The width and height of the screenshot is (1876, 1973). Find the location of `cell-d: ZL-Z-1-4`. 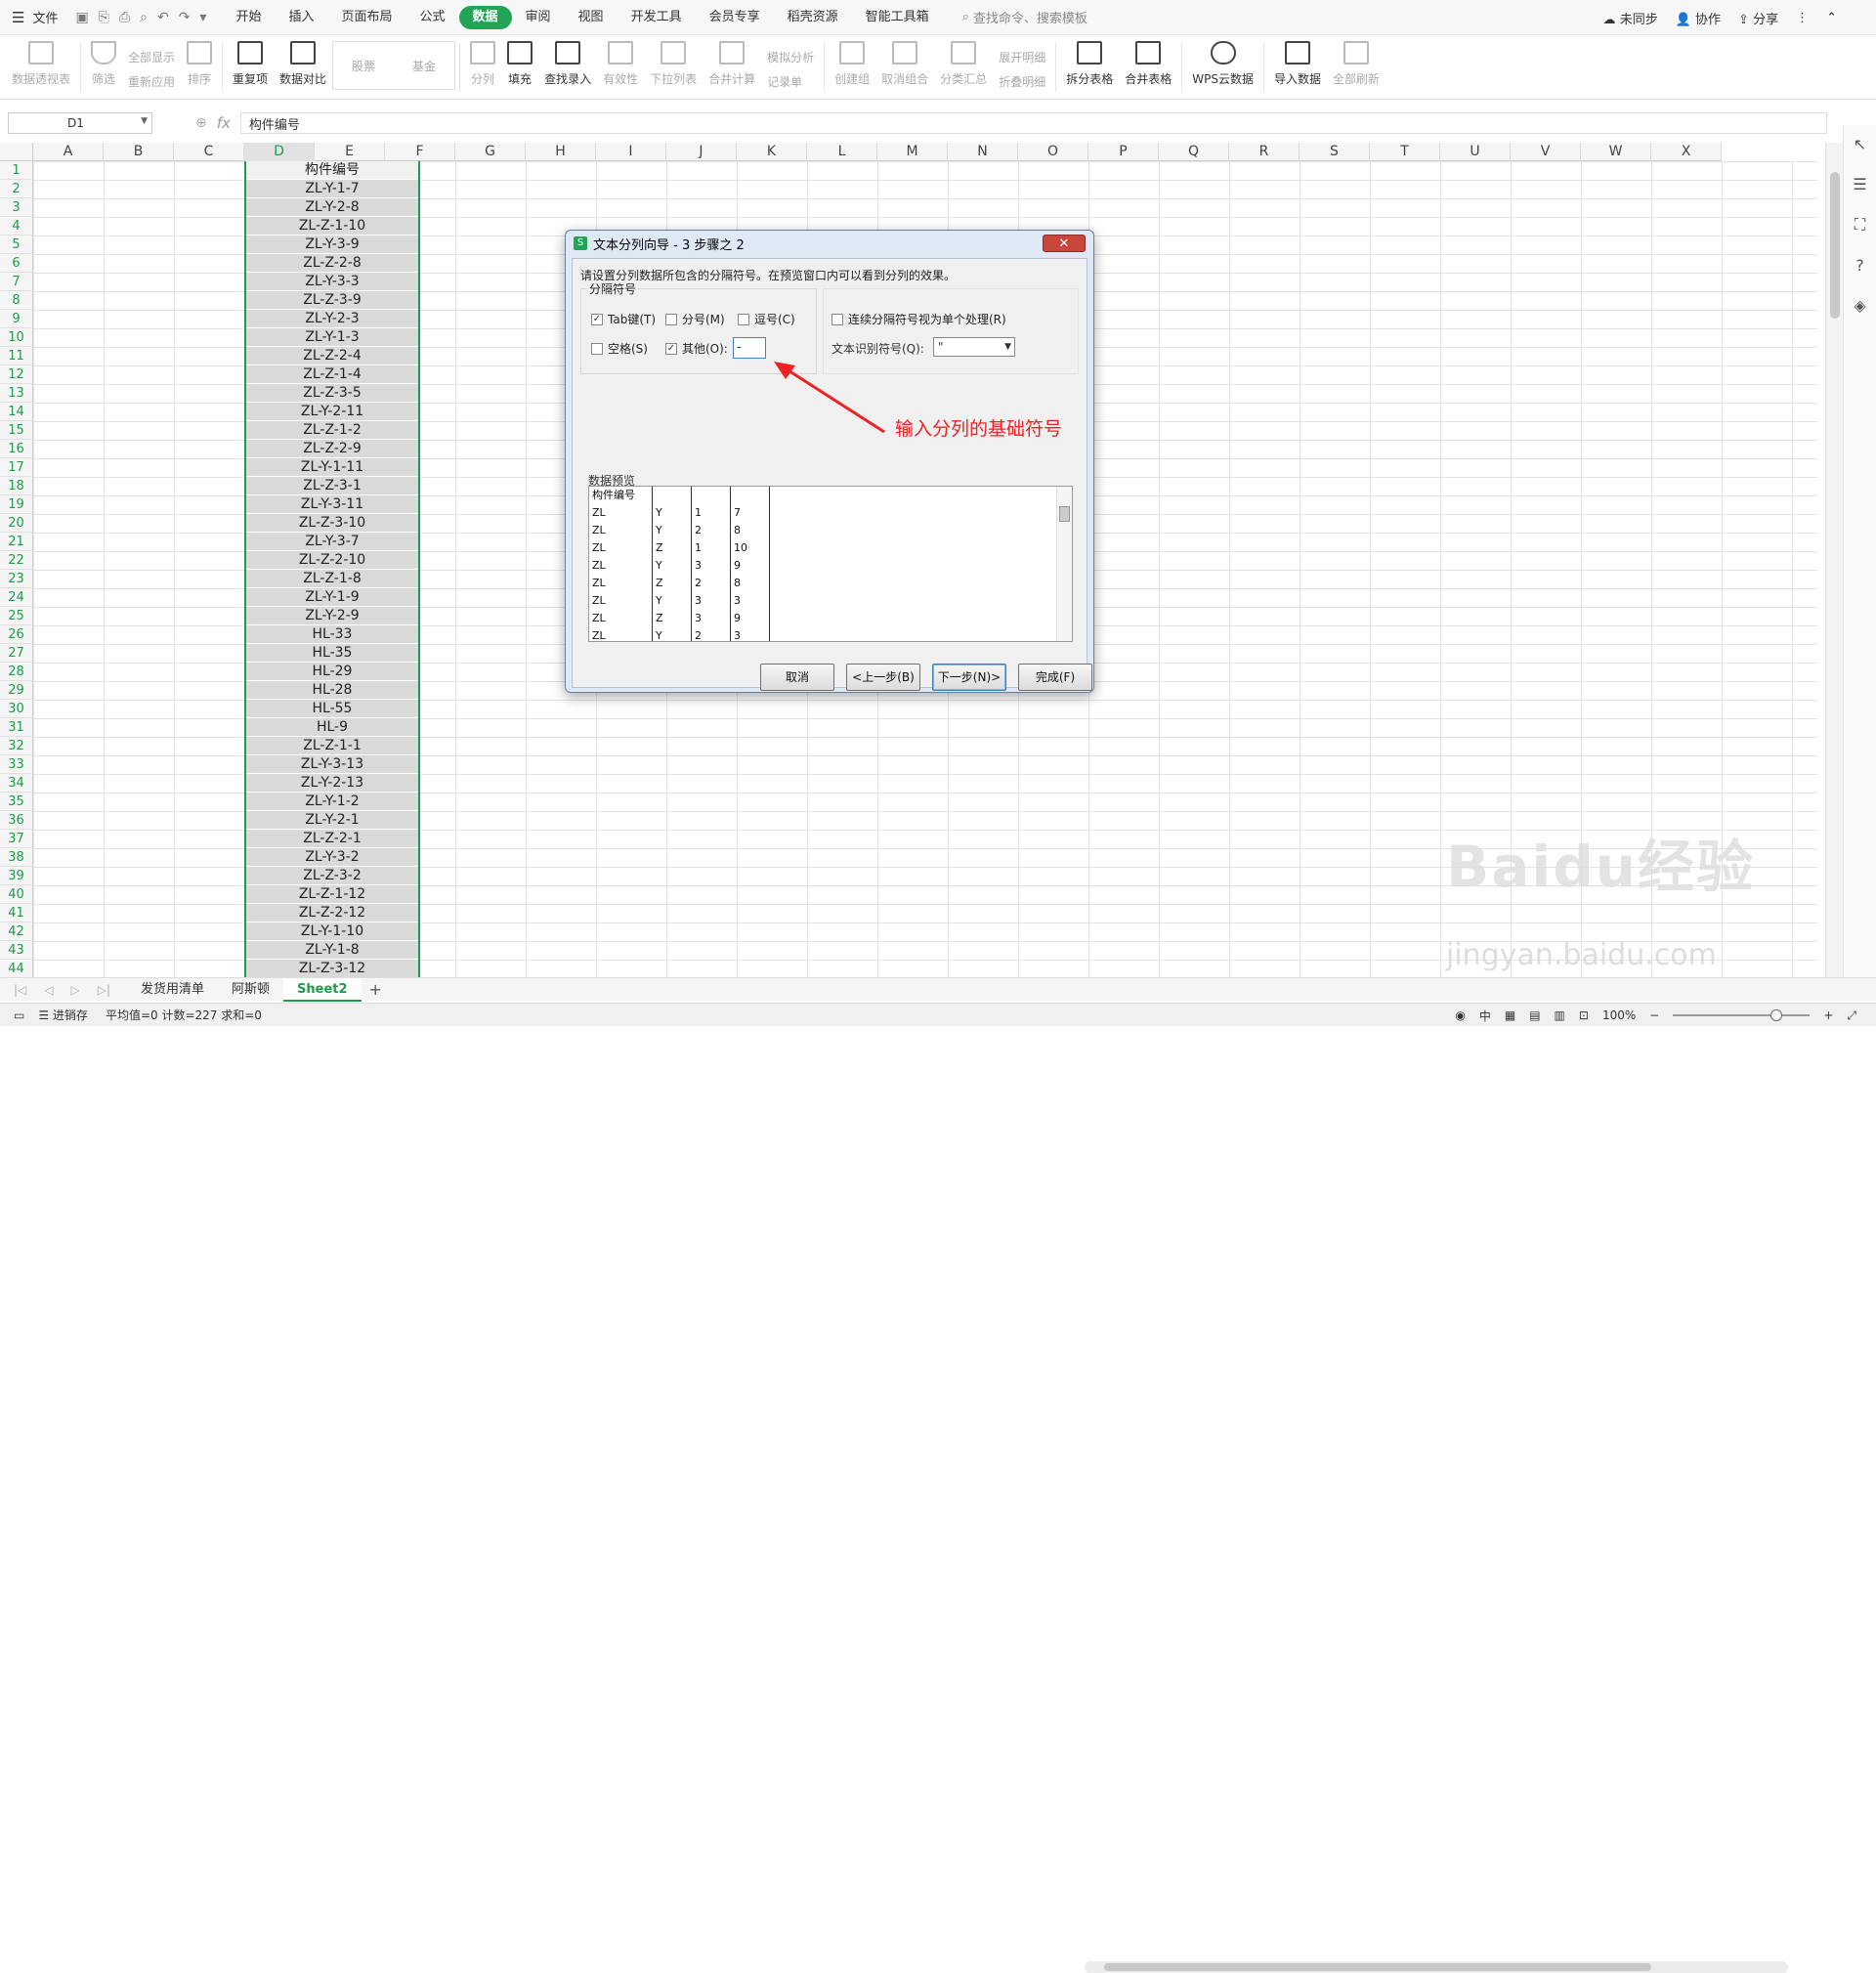

cell-d: ZL-Z-1-4 is located at coordinates (332, 374).